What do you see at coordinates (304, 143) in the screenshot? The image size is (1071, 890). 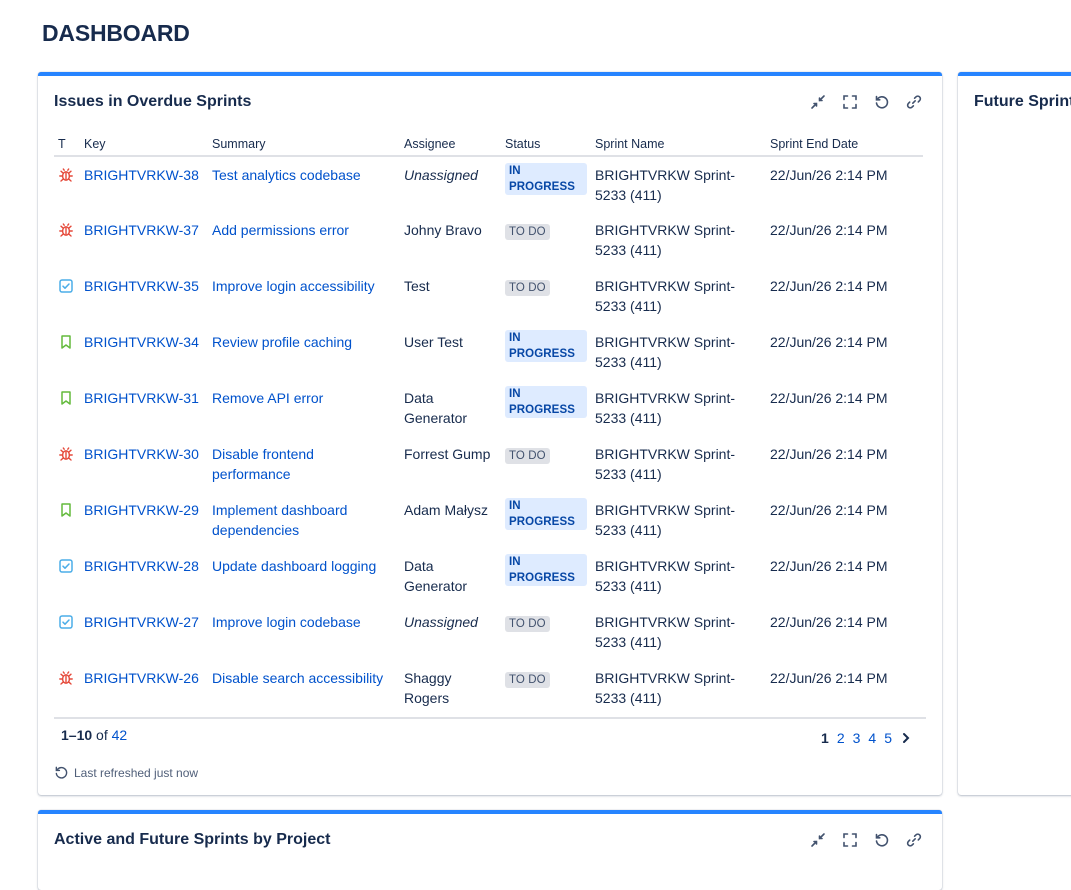 I see `column-header-summary: Summary` at bounding box center [304, 143].